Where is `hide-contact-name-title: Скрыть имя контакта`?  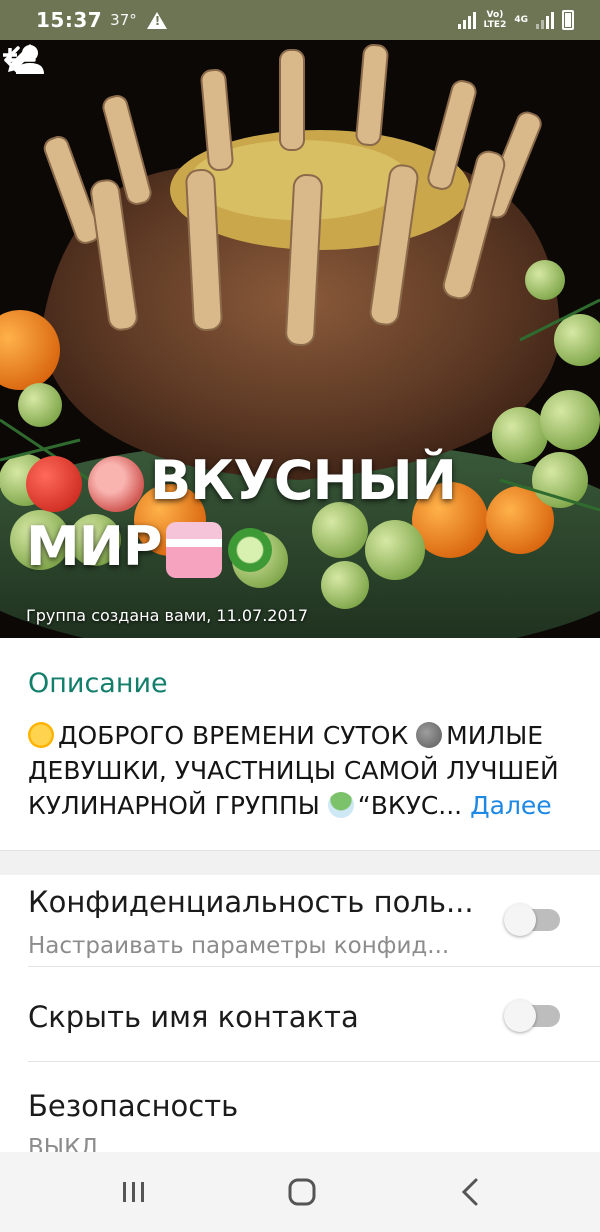
hide-contact-name-title: Скрыть имя контакта is located at coordinates (193, 1017).